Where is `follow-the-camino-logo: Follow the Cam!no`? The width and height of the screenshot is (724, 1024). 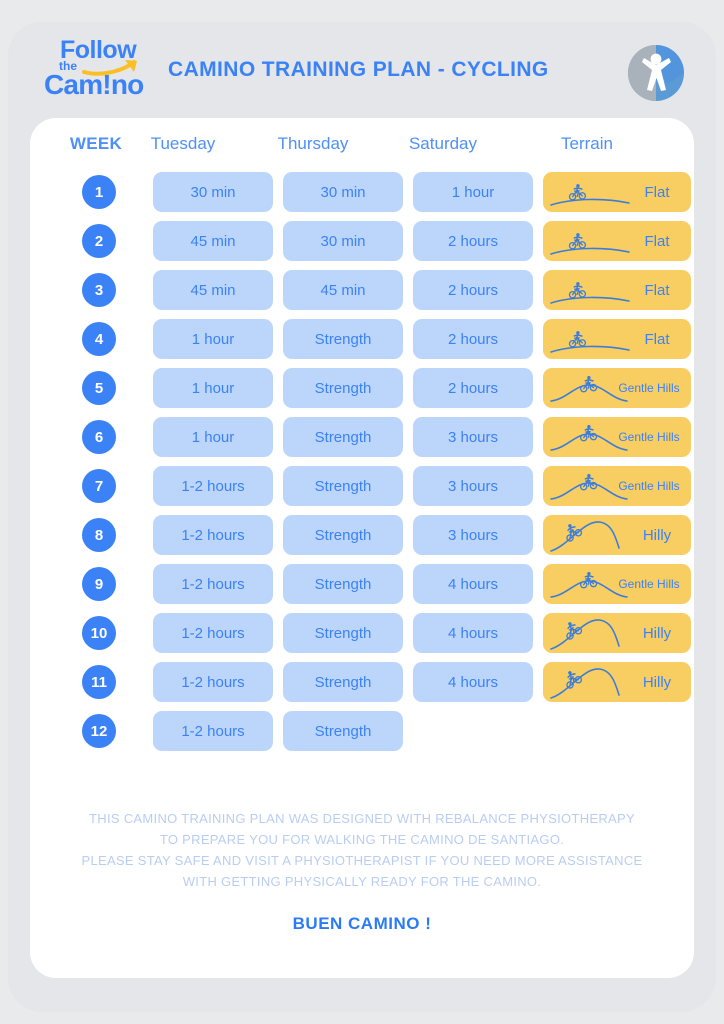
follow-the-camino-logo: Follow the Cam!no is located at coordinates (101, 68).